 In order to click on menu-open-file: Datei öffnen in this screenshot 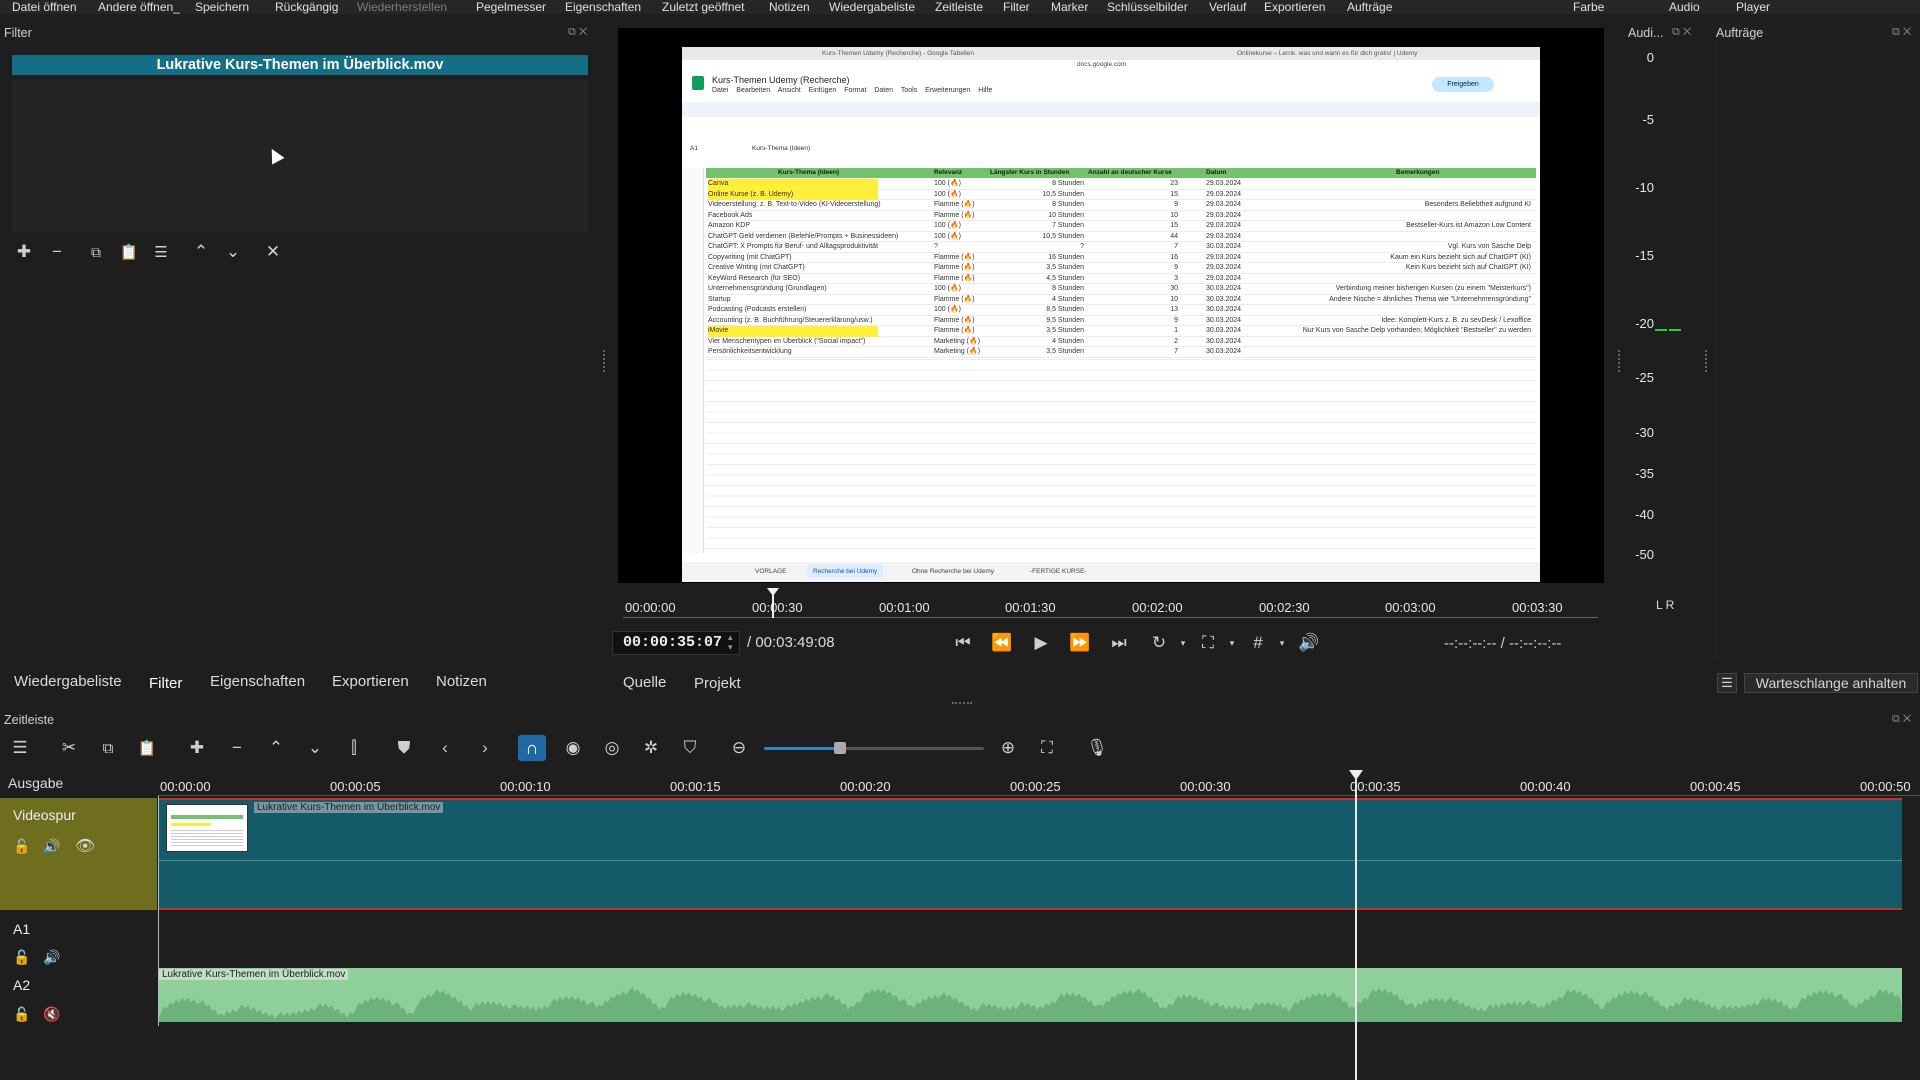, I will do `click(44, 7)`.